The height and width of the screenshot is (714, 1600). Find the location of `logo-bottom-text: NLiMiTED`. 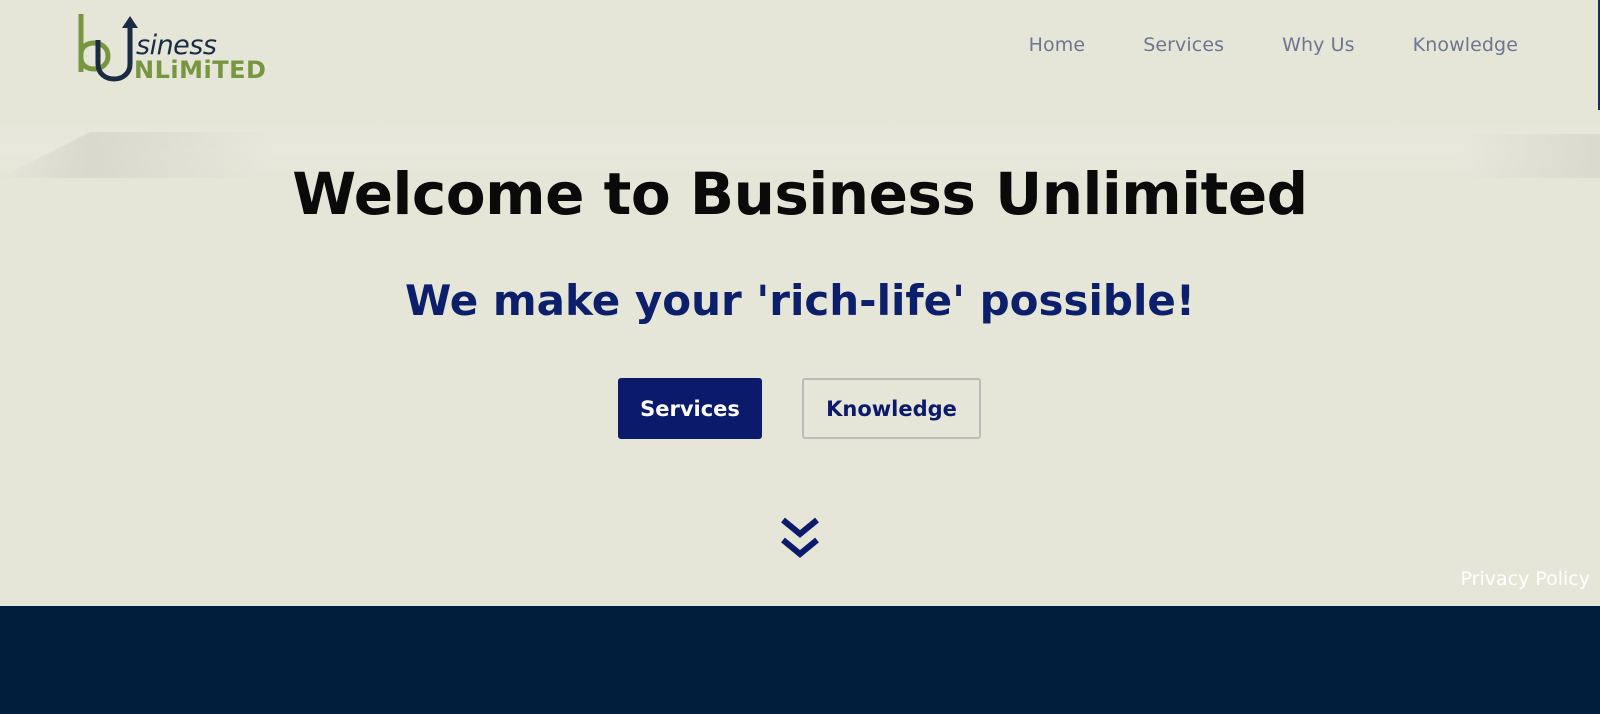

logo-bottom-text: NLiMiTED is located at coordinates (200, 70).